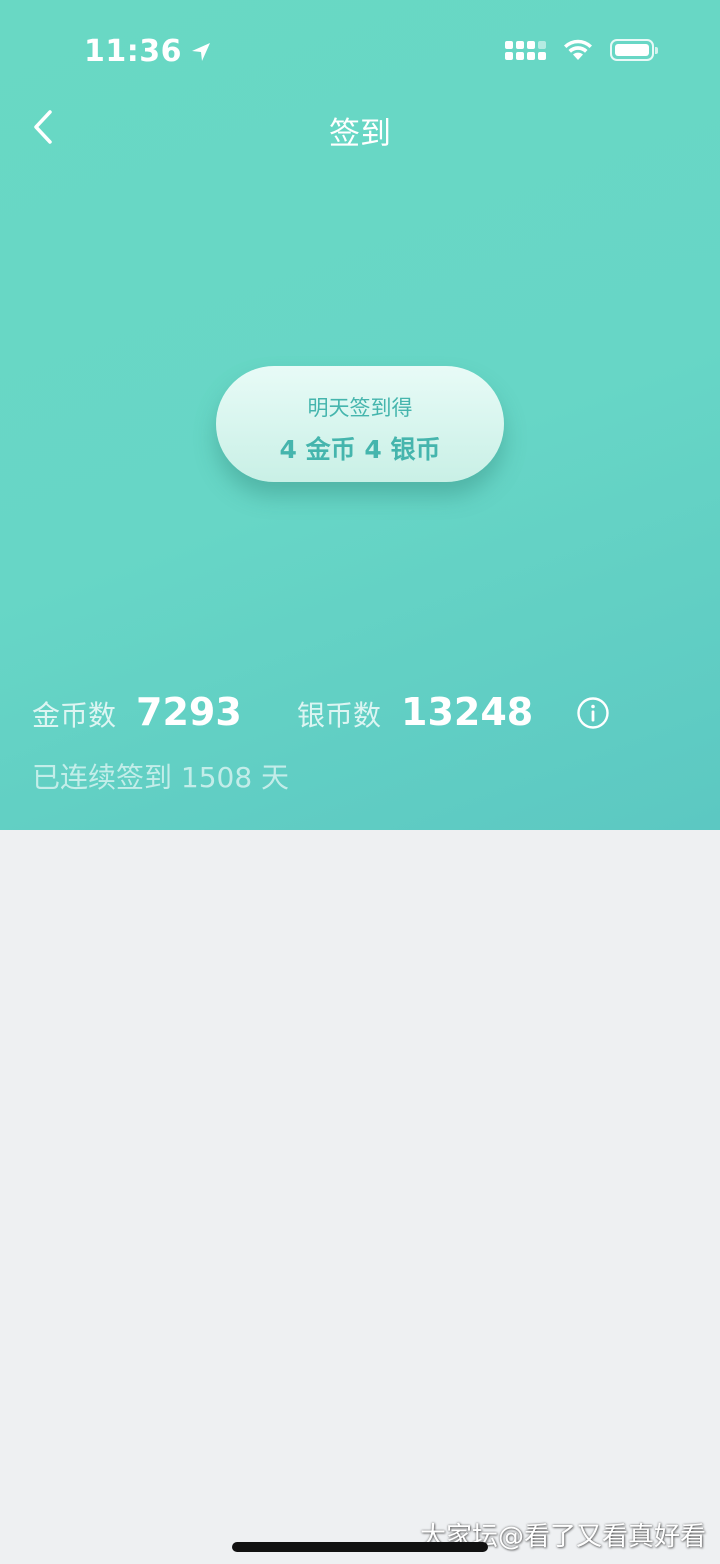  I want to click on checkin-tomorrow-label: 明天签到得, so click(360, 408).